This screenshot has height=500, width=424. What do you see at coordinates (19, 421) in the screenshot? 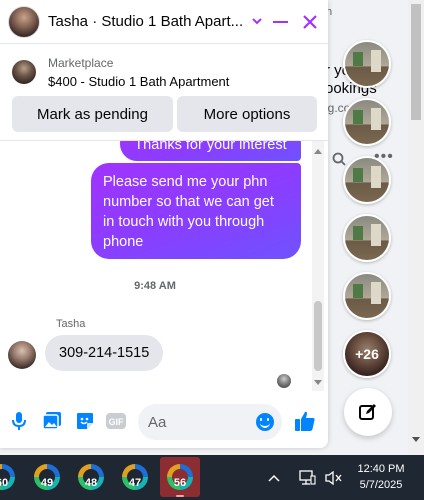
I see `microphone-icon` at bounding box center [19, 421].